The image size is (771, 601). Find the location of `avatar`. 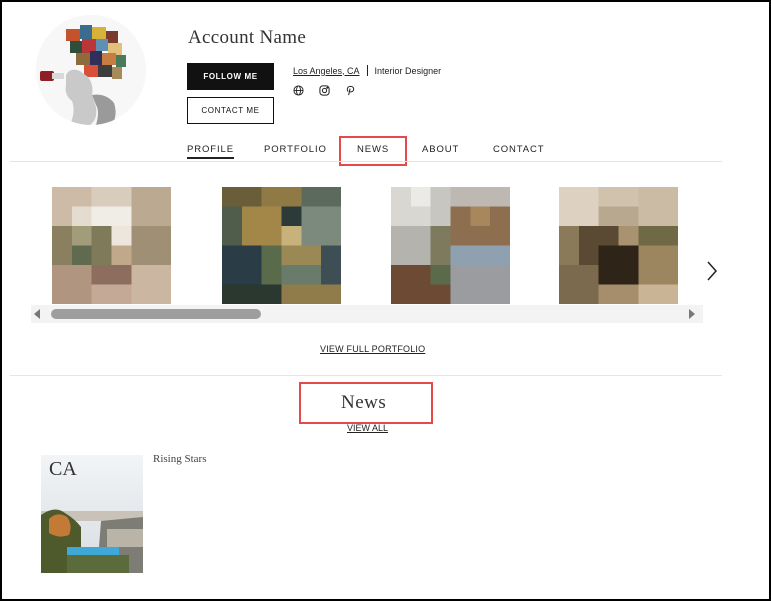

avatar is located at coordinates (91, 70).